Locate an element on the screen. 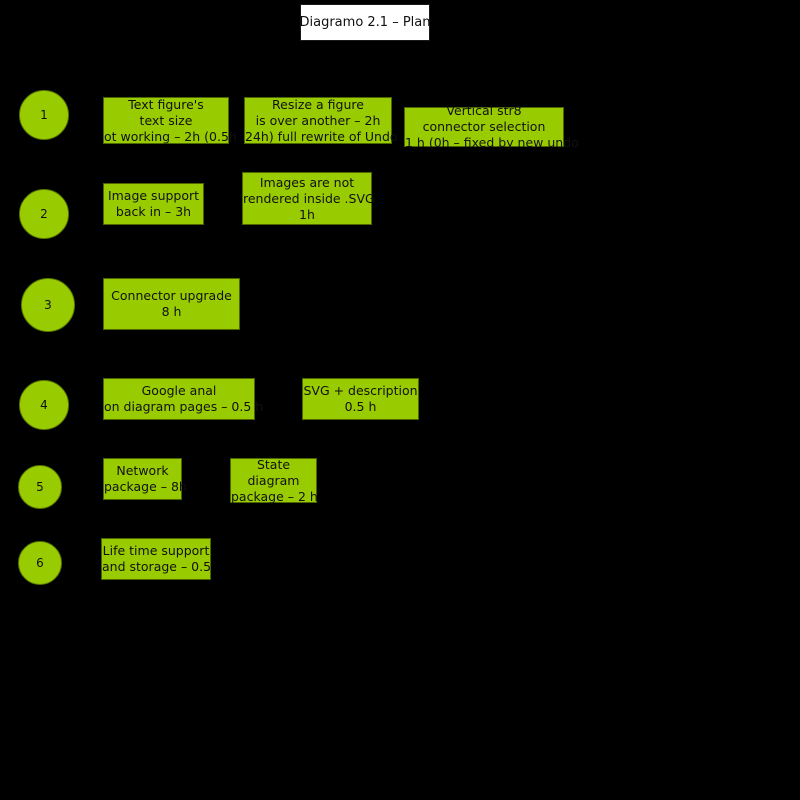 This screenshot has width=800, height=800. task-text-line: SVG + description is located at coordinates (360, 390).